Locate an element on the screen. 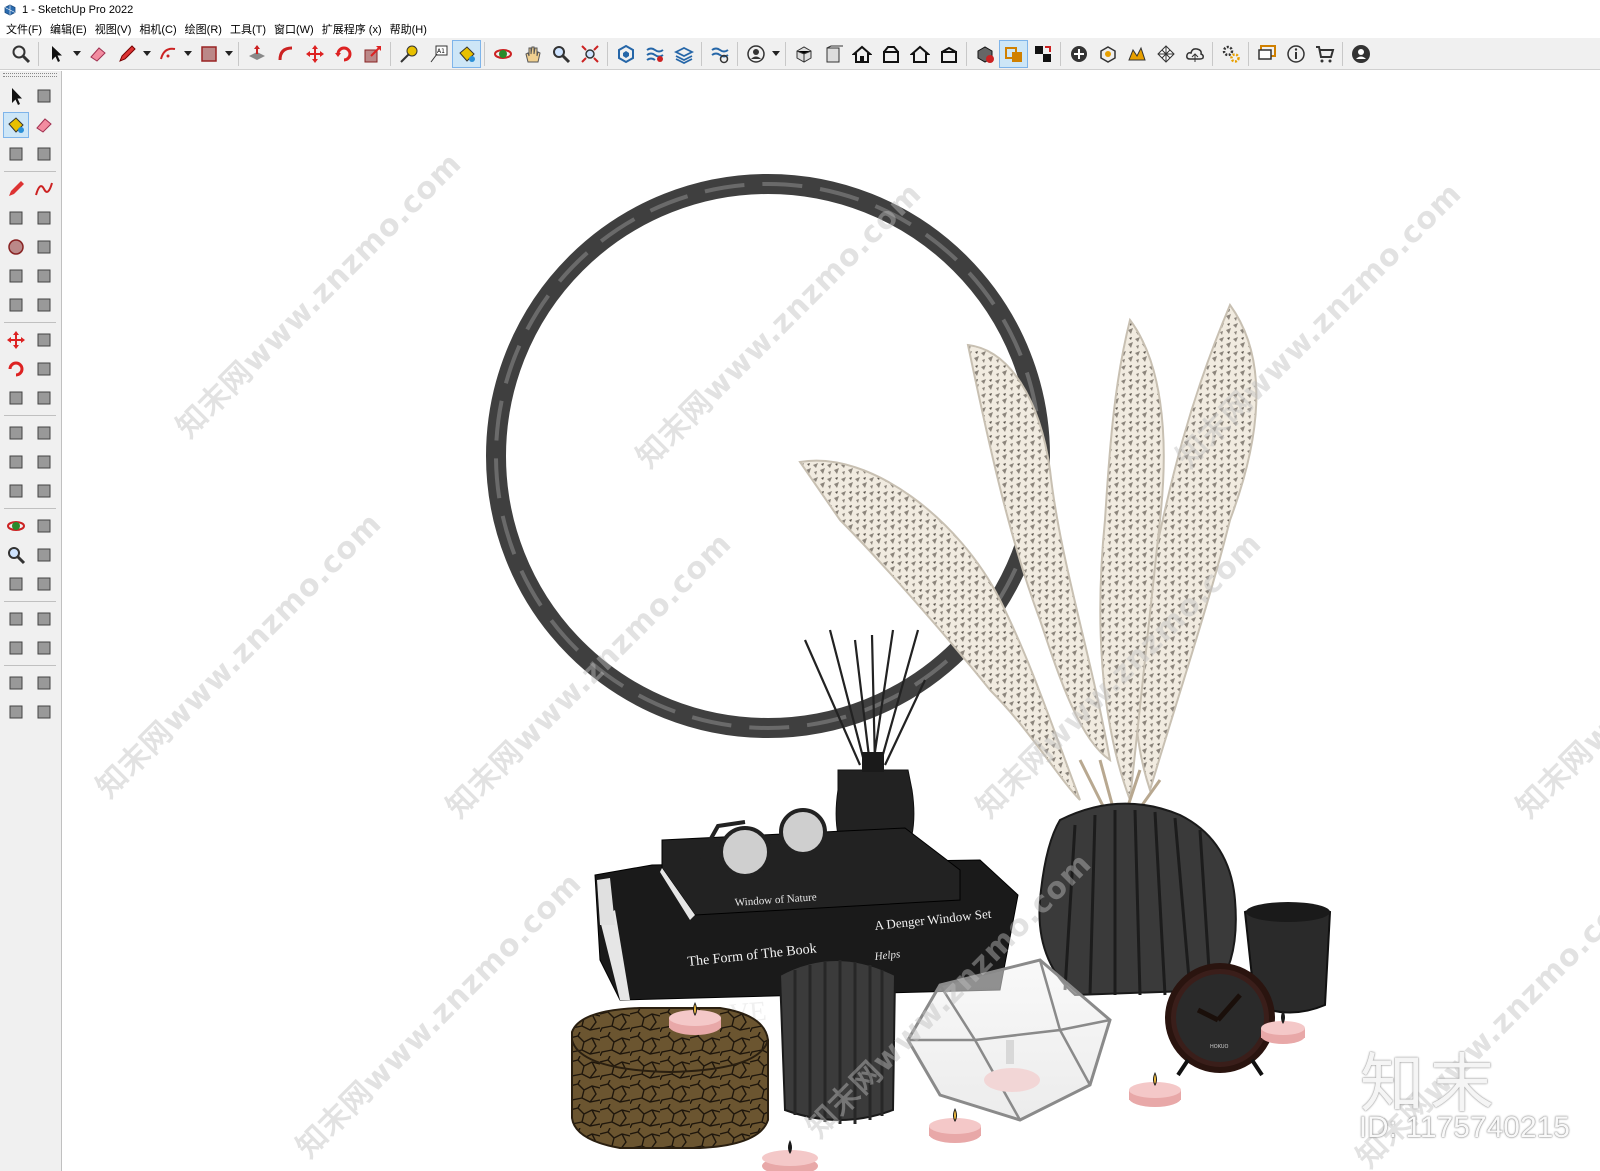 The height and width of the screenshot is (1171, 1600). menu-edit: 编辑(E) is located at coordinates (70, 29).